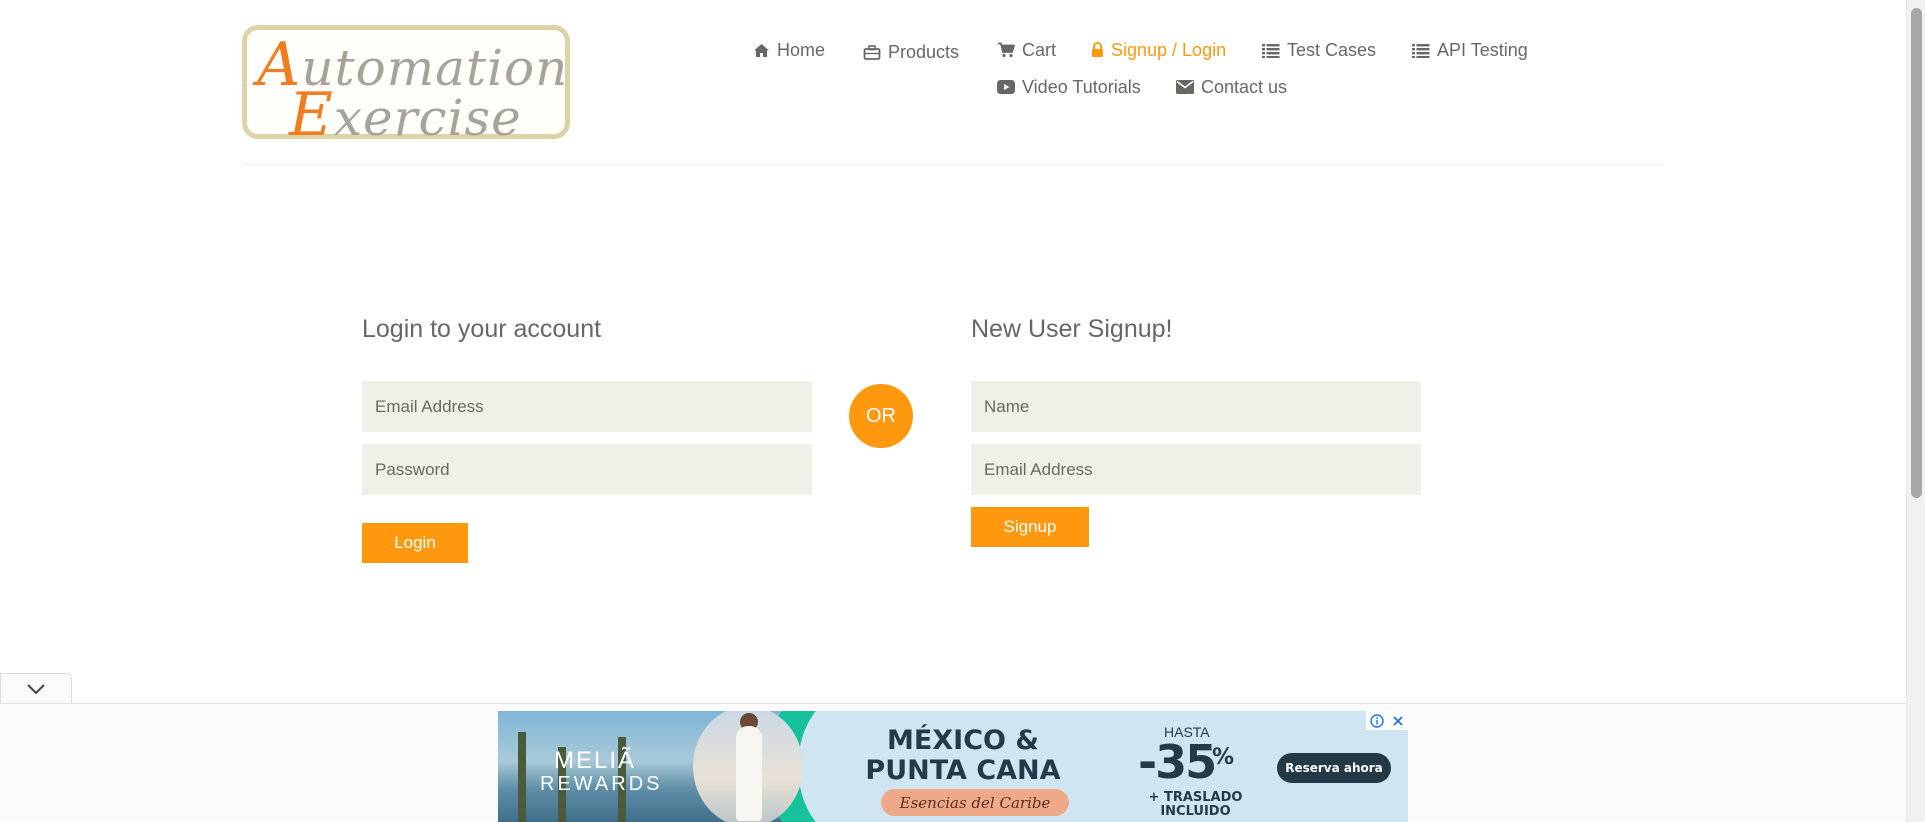  What do you see at coordinates (1332, 49) in the screenshot?
I see `nav-test-cases-label: Test Cases` at bounding box center [1332, 49].